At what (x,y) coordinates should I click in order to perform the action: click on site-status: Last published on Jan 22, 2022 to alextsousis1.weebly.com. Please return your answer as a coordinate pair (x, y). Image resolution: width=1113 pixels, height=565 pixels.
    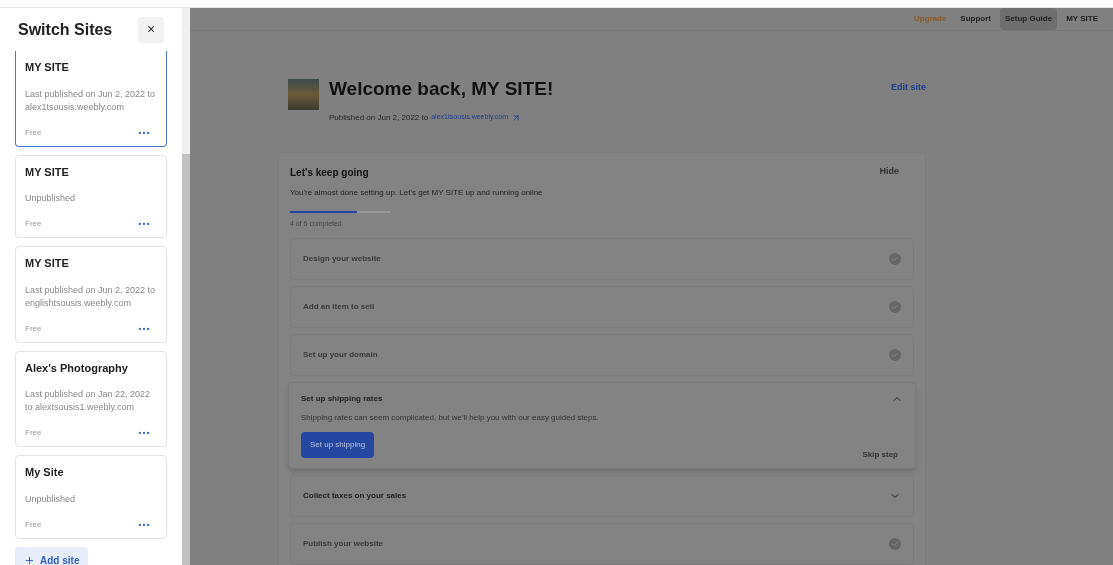
    Looking at the image, I should click on (88, 401).